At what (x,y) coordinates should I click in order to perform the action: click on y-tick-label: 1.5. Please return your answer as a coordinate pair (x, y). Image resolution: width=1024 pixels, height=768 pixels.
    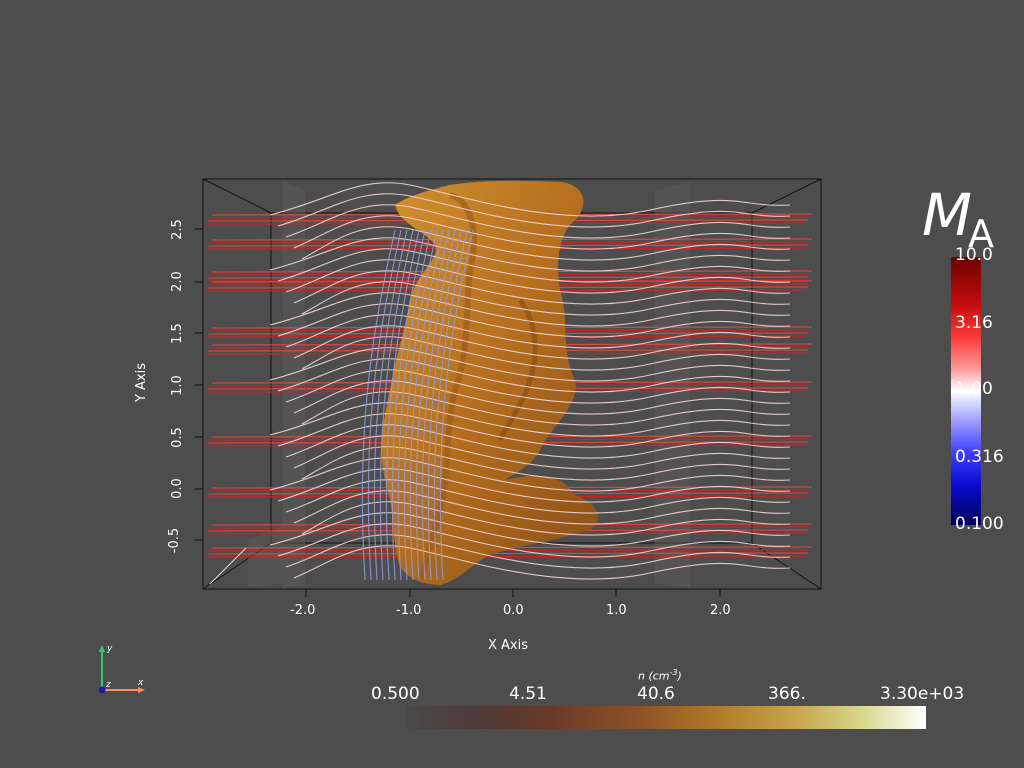
    Looking at the image, I should click on (177, 333).